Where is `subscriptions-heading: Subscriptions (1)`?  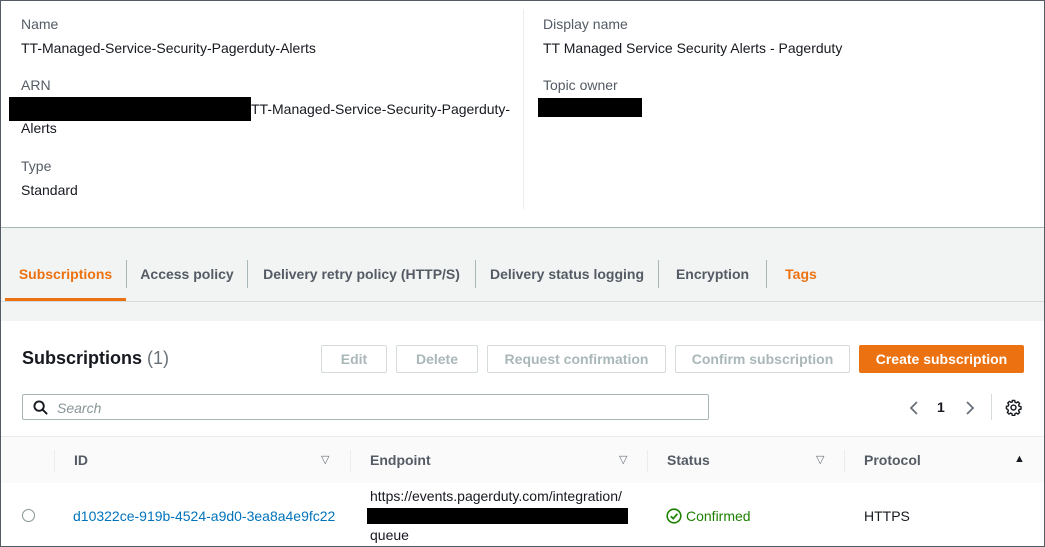
subscriptions-heading: Subscriptions (1) is located at coordinates (95, 358).